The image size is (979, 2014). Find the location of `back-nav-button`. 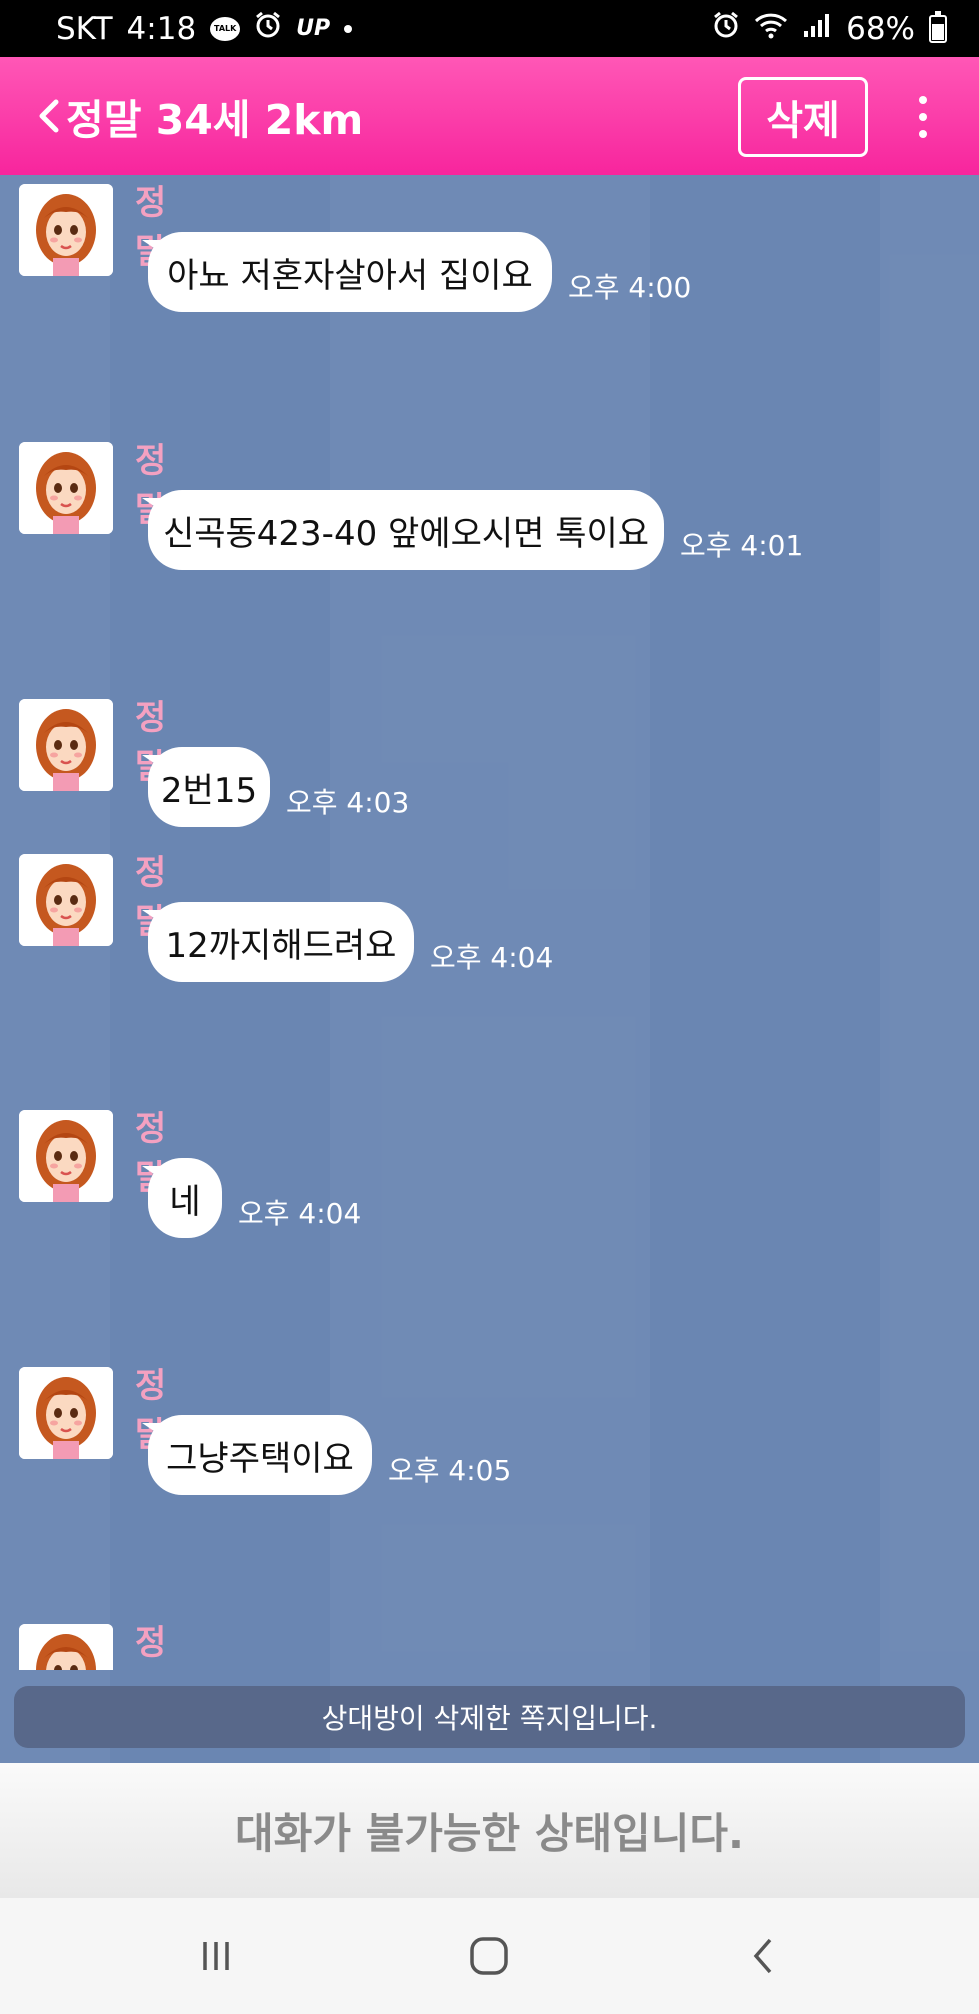

back-nav-button is located at coordinates (763, 1956).